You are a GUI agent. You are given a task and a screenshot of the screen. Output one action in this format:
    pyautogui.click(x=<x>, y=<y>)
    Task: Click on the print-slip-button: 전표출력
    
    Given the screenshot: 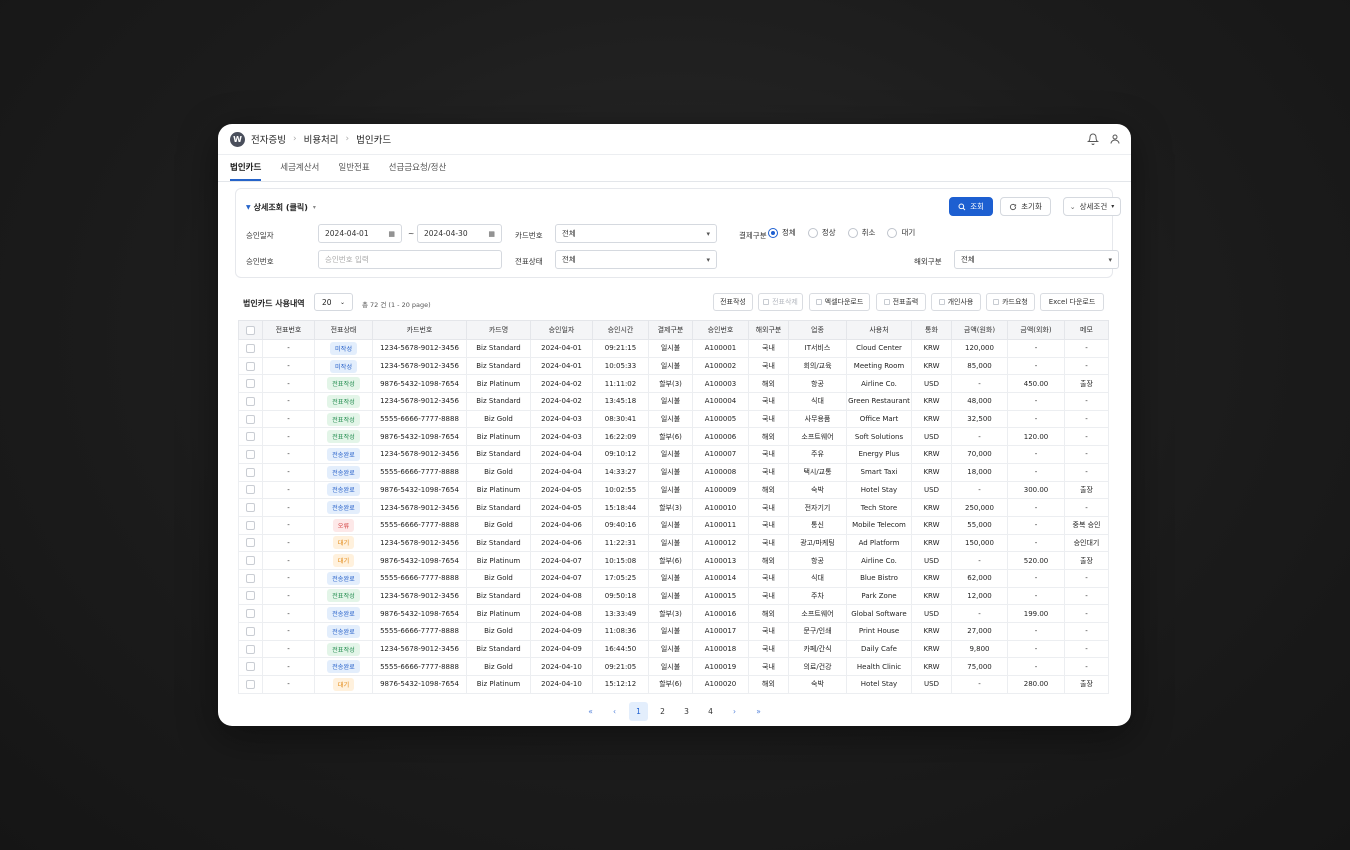 What is the action you would take?
    pyautogui.click(x=901, y=302)
    